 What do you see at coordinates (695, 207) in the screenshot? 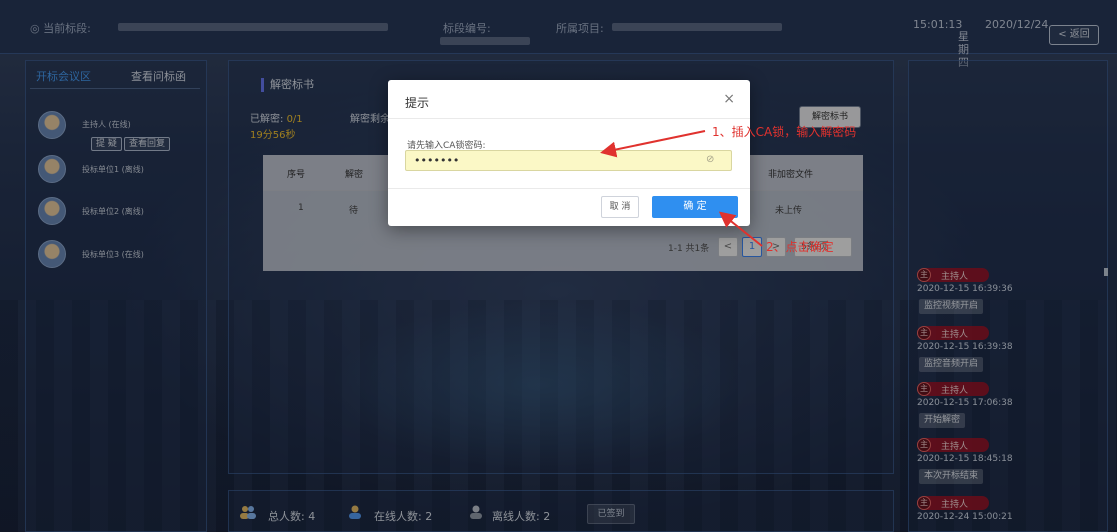
I see `confirm-button: 确 定` at bounding box center [695, 207].